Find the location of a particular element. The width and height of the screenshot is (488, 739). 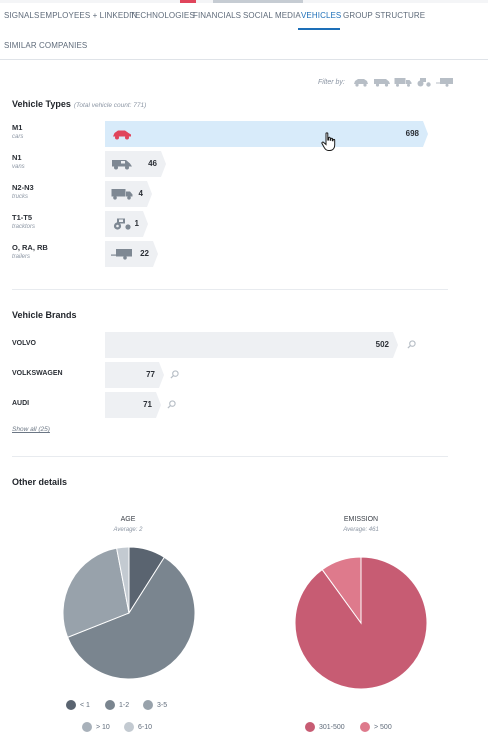

vehicle-type-sub: vans is located at coordinates (18, 167).